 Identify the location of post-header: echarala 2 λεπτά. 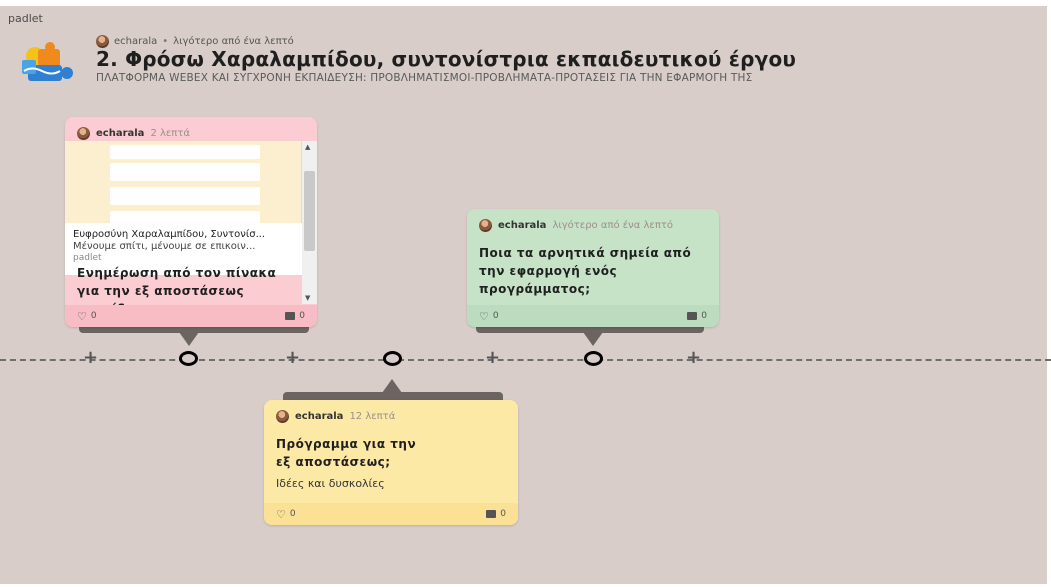
(191, 130).